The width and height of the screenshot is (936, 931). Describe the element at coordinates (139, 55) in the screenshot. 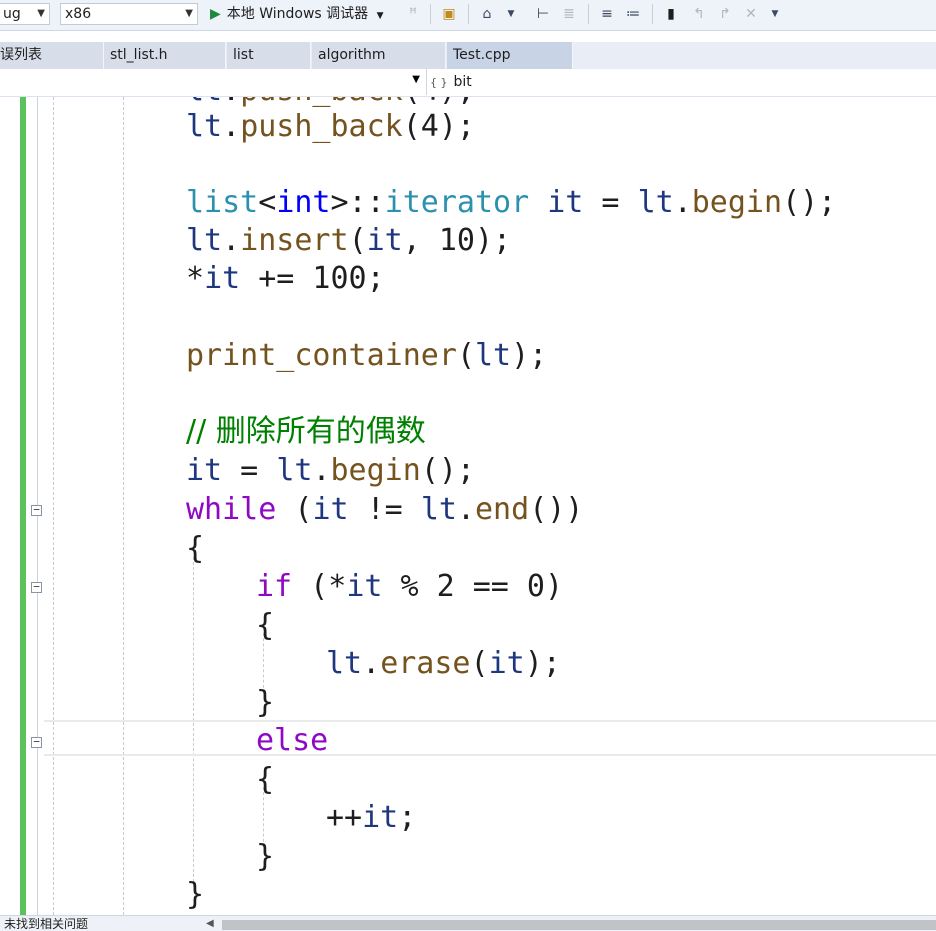

I see `tab-label: stl_list.h` at that location.